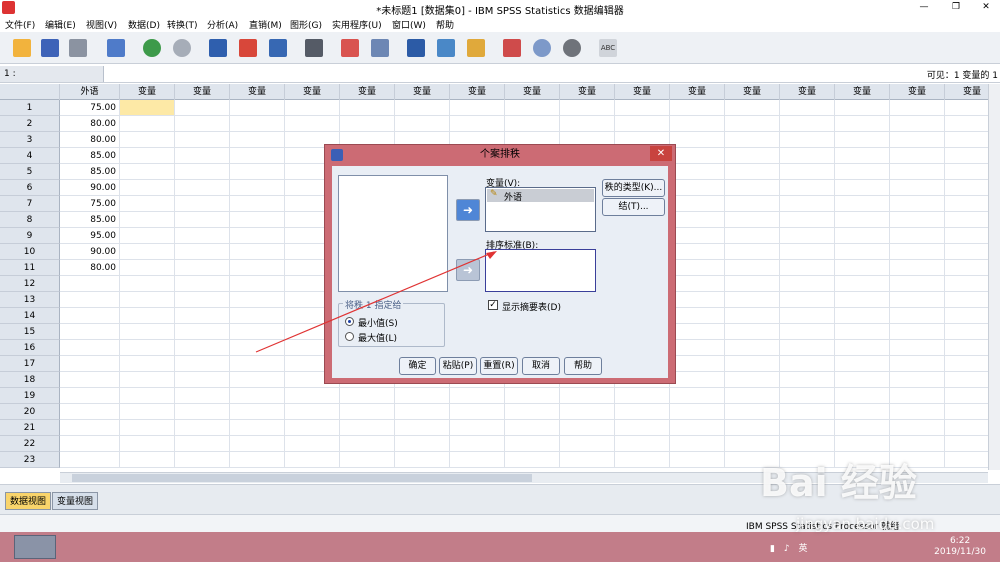 Image resolution: width=1000 pixels, height=562 pixels. Describe the element at coordinates (838, 483) in the screenshot. I see `baidu-watermark-logo: Bai 经验` at that location.